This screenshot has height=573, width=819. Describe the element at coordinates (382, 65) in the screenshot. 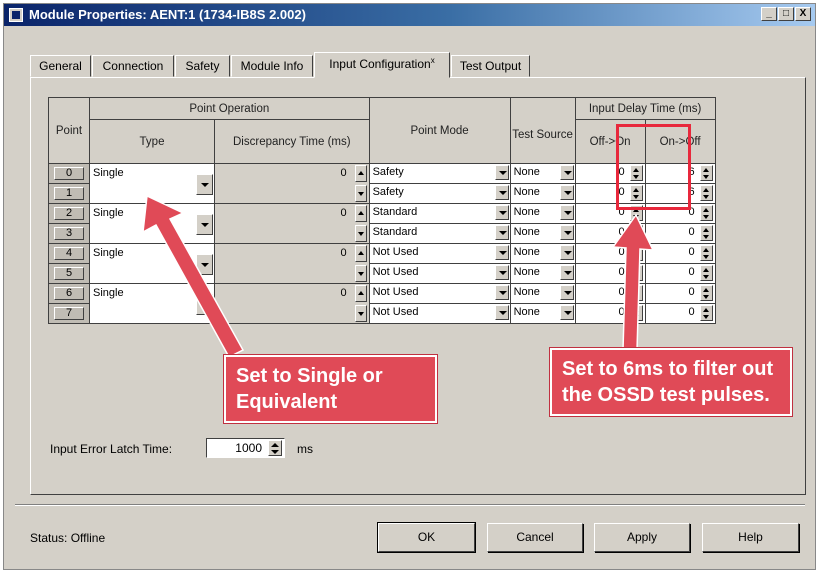

I see `tab-input-configuration: Input Configurationx` at that location.